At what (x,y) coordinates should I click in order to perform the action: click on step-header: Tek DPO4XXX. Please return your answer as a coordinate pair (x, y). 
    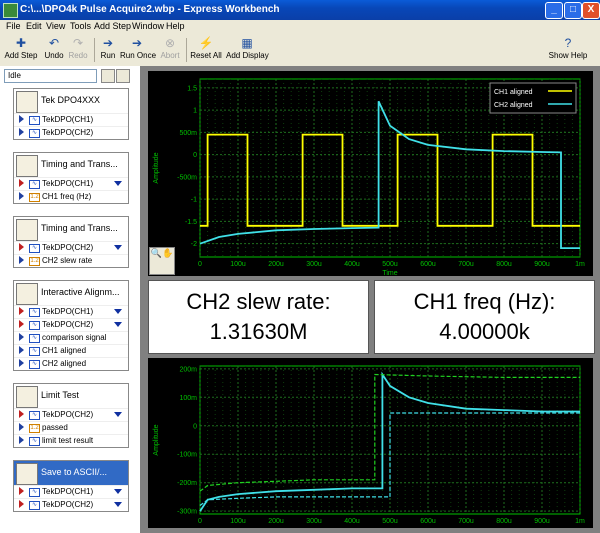
    Looking at the image, I should click on (71, 101).